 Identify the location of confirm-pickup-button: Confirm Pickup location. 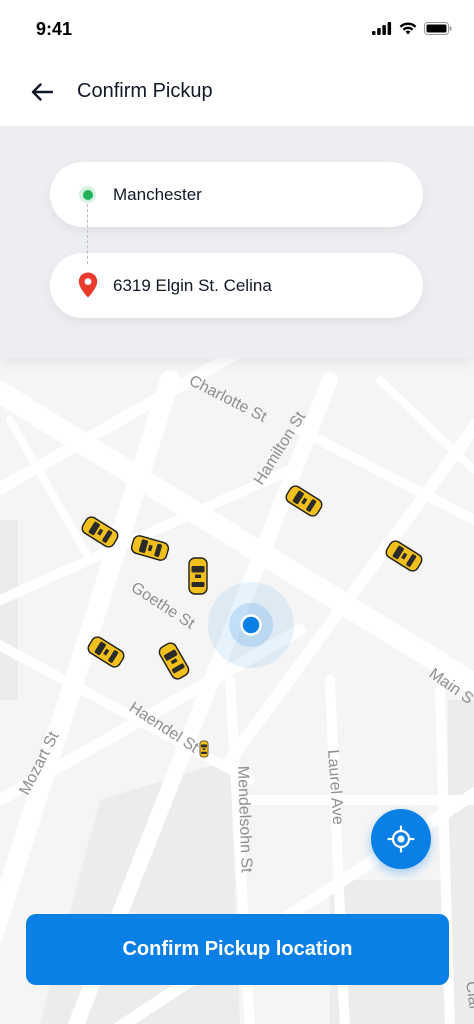
(237, 949).